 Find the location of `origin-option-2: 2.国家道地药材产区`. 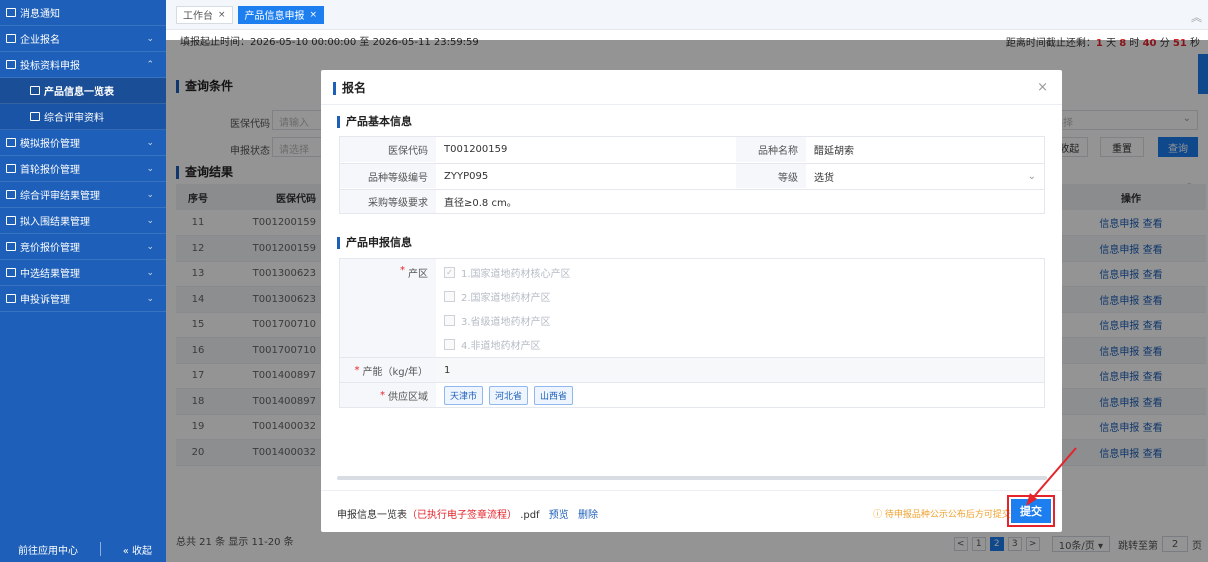

origin-option-2: 2.国家道地药材产区 is located at coordinates (686, 296).